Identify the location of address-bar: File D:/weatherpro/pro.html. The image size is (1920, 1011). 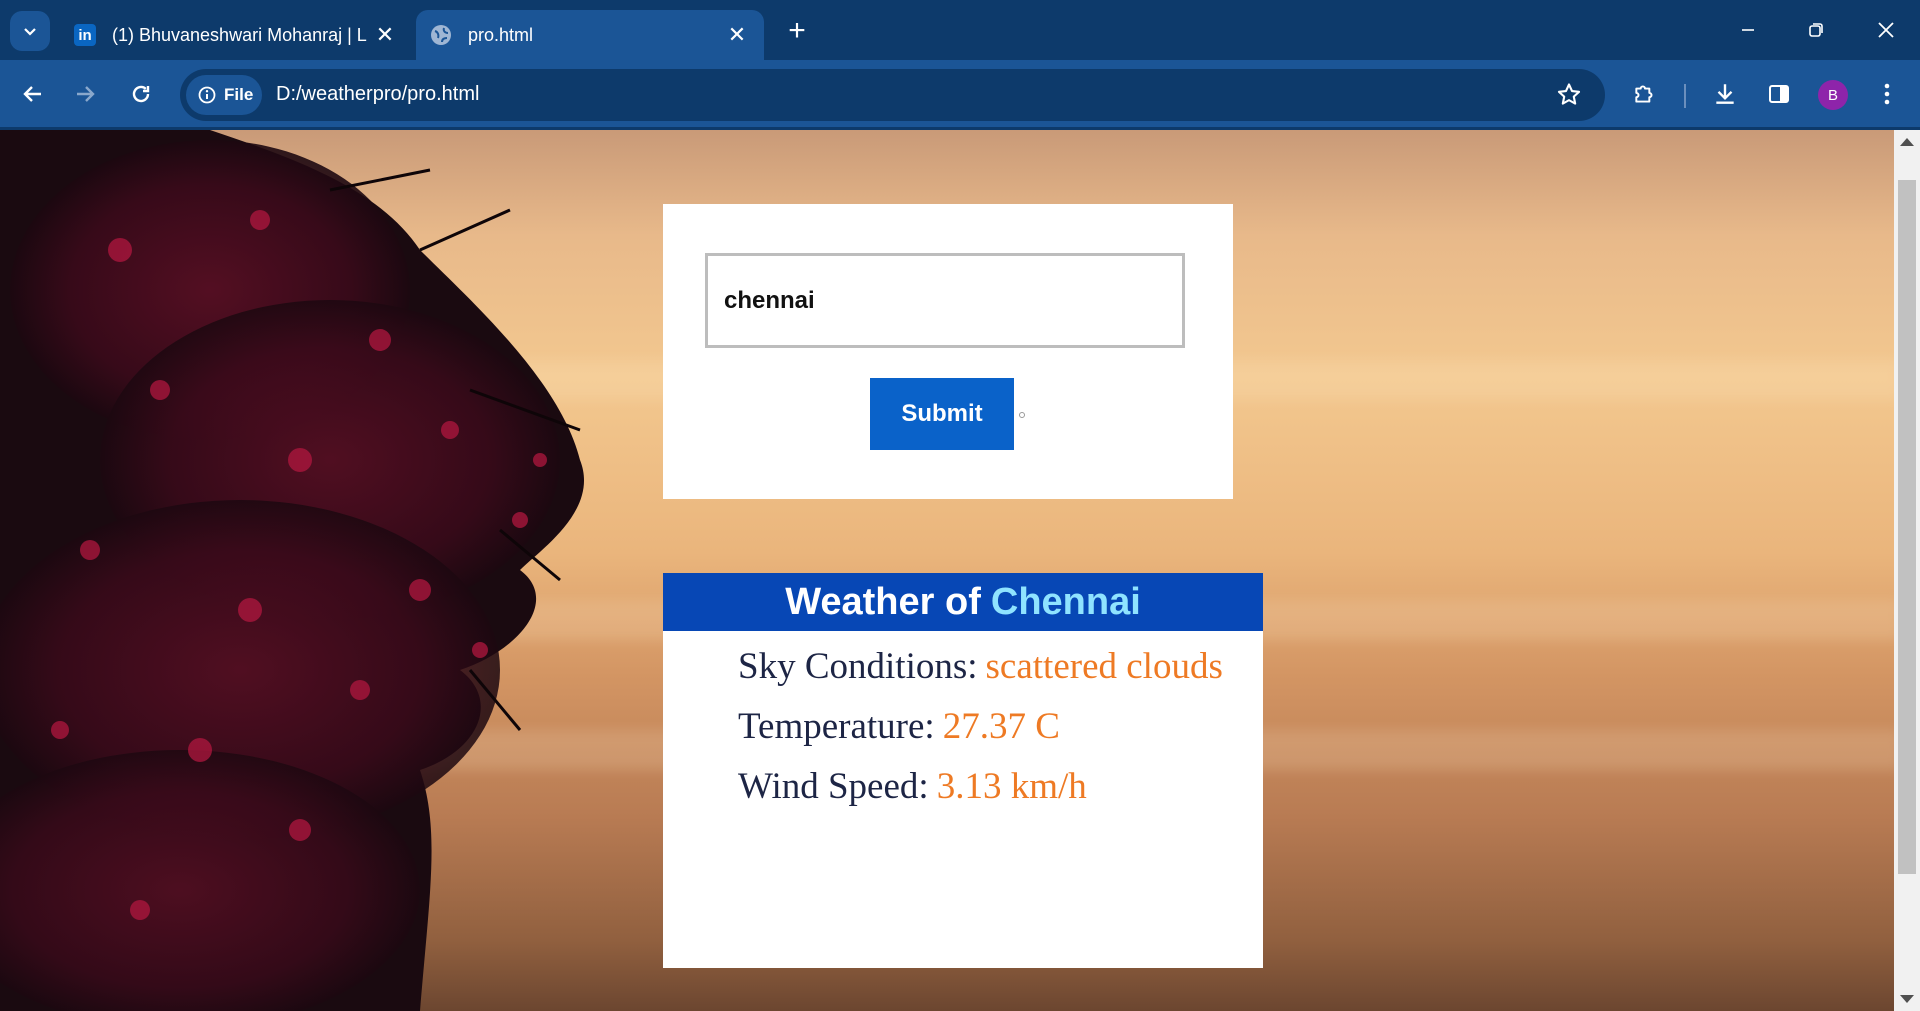
(892, 95).